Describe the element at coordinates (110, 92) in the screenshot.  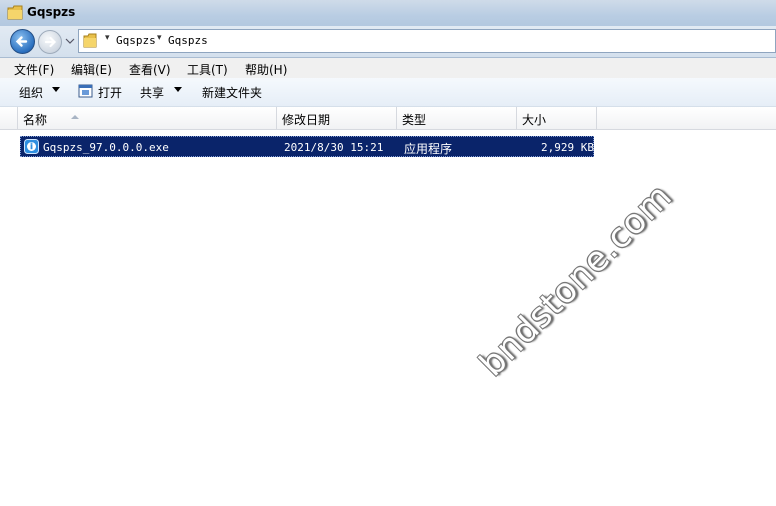
I see `open-button: 打开` at that location.